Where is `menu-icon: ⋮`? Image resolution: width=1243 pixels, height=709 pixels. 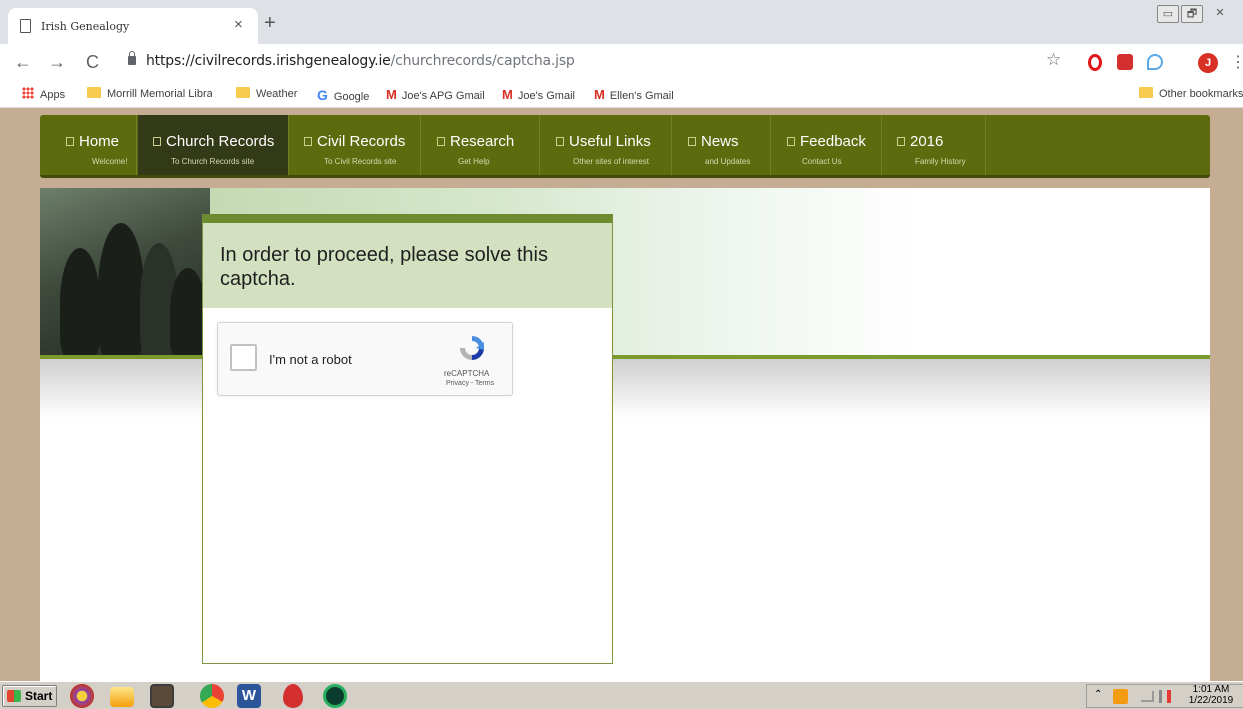
menu-icon: ⋮ is located at coordinates (1236, 62).